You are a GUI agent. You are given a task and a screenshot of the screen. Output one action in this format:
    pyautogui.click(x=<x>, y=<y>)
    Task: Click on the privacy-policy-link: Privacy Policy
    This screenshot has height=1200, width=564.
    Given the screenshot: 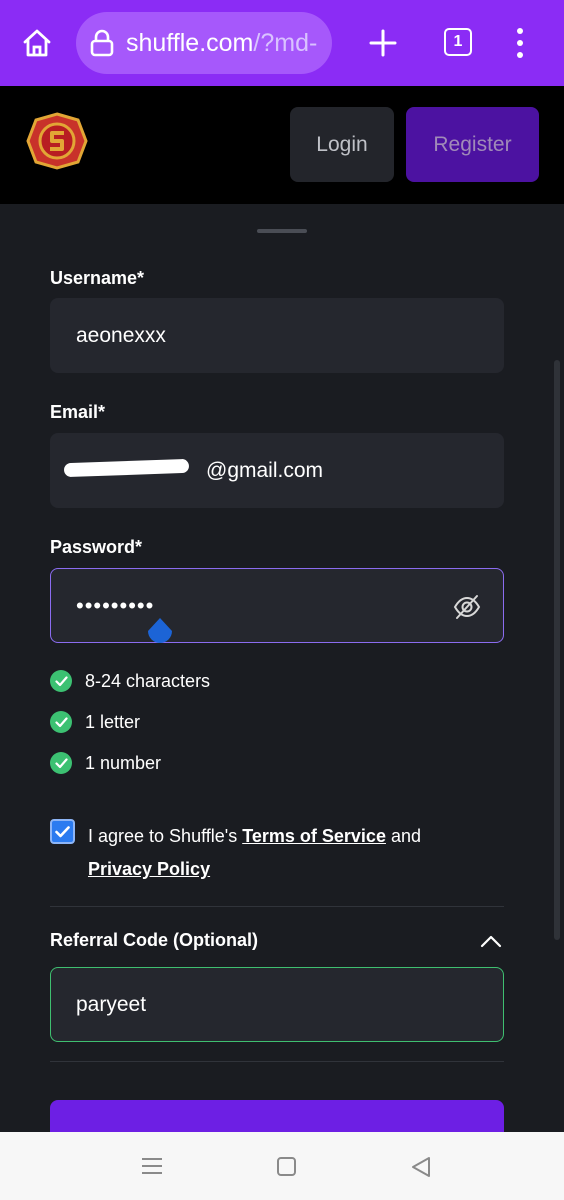 What is the action you would take?
    pyautogui.click(x=149, y=869)
    